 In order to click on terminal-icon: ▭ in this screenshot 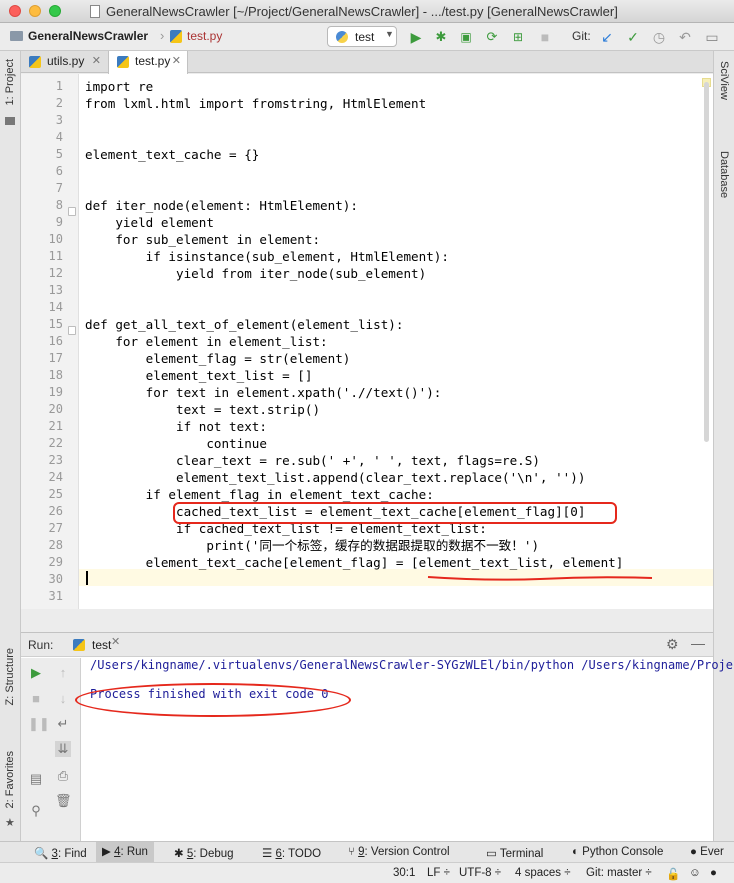, I will do `click(491, 854)`.